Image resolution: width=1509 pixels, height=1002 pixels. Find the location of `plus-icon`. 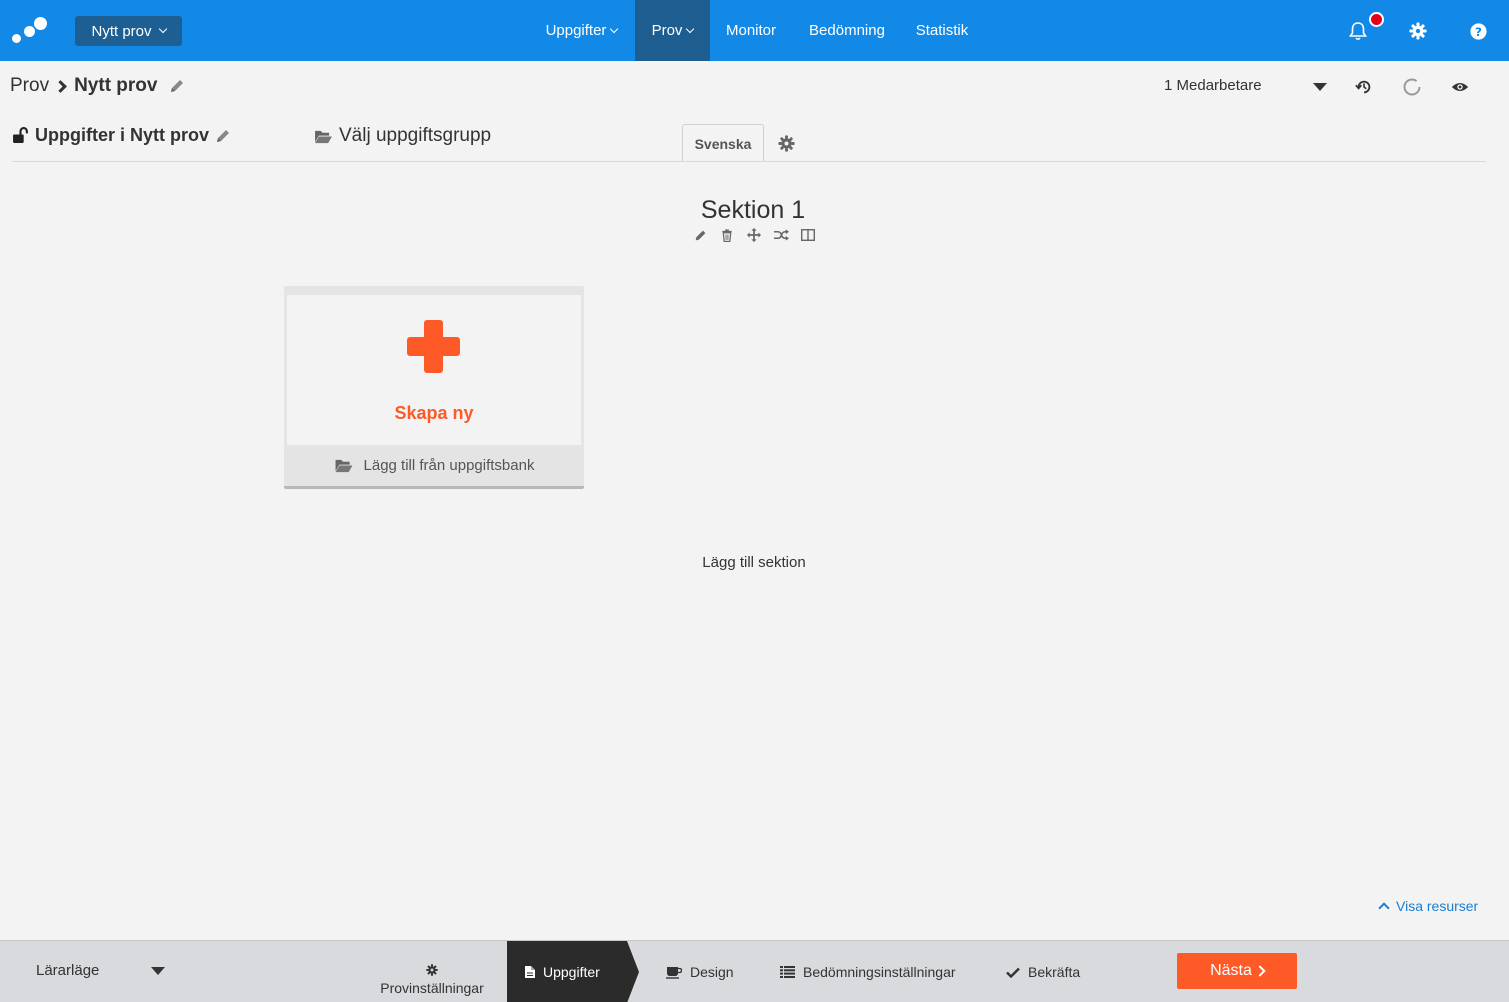

plus-icon is located at coordinates (433, 346).